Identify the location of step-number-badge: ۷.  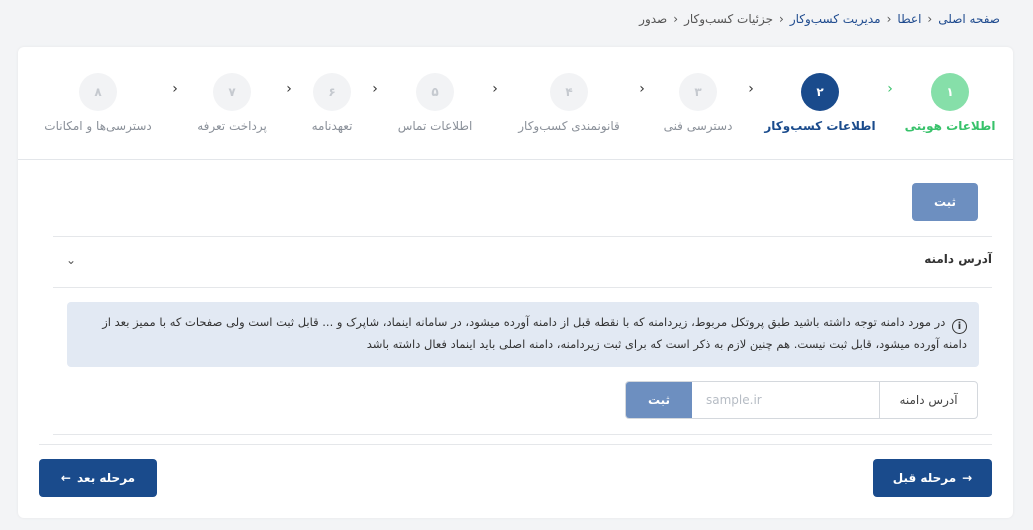
(232, 92).